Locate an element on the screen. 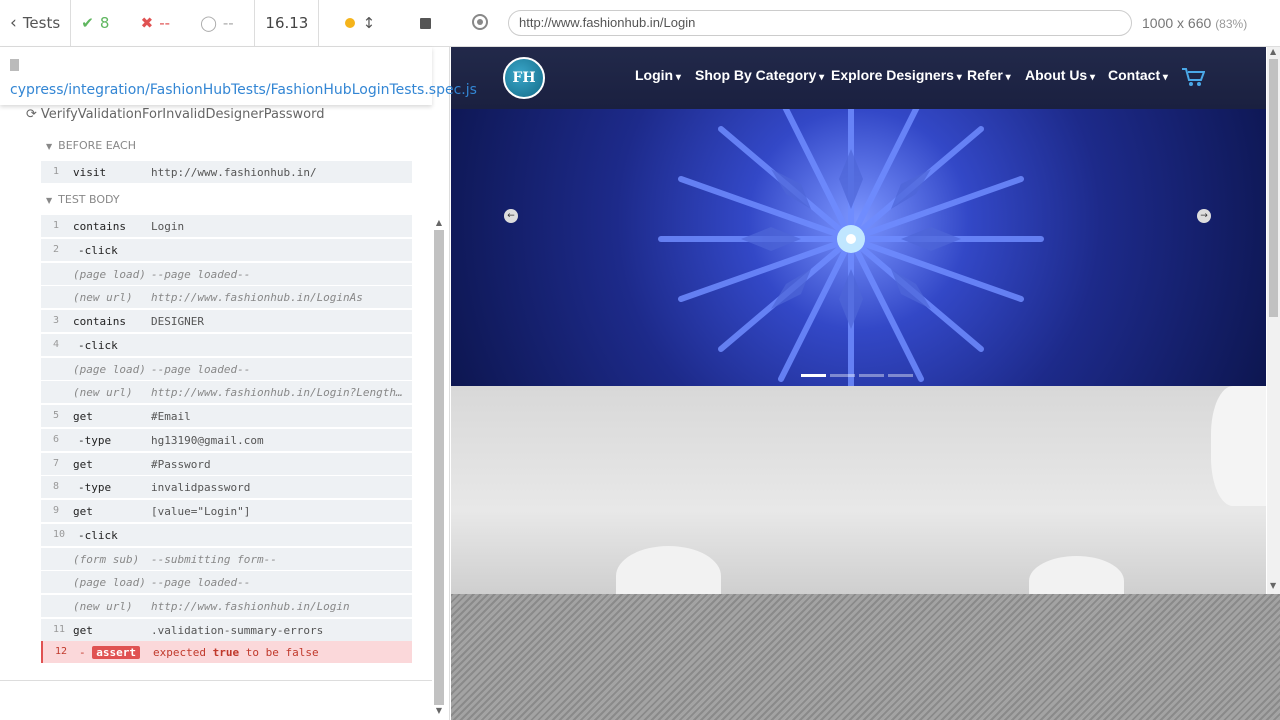  command-message: [value="Login"] is located at coordinates (201, 511).